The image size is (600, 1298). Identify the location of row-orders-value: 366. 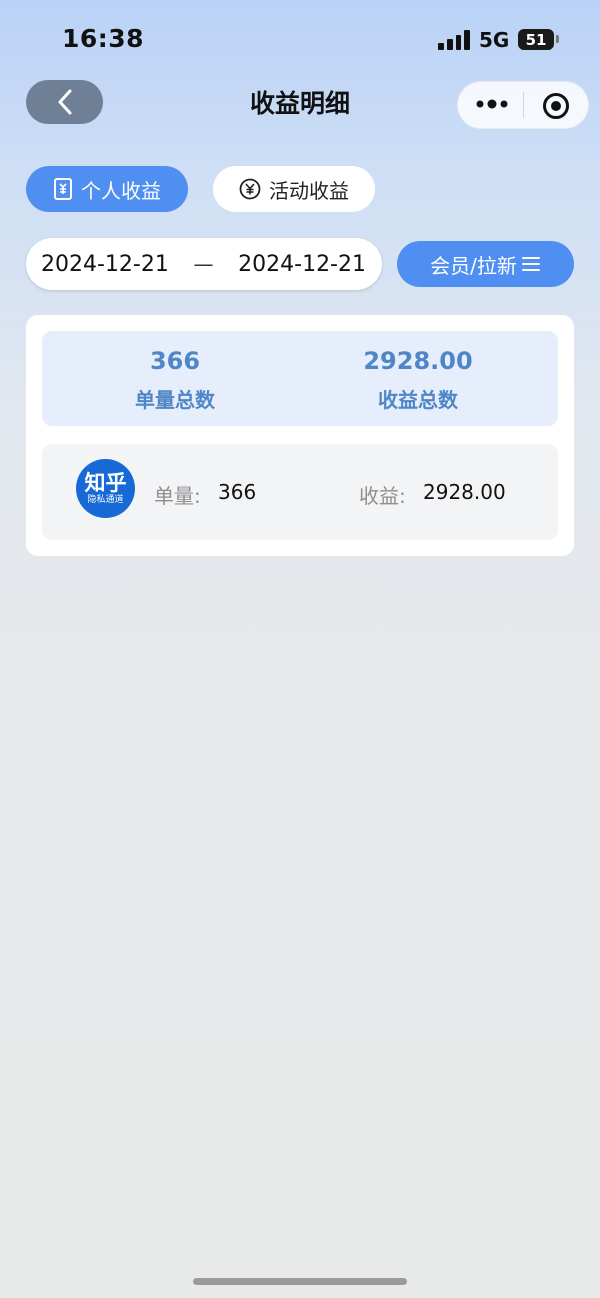
(237, 492).